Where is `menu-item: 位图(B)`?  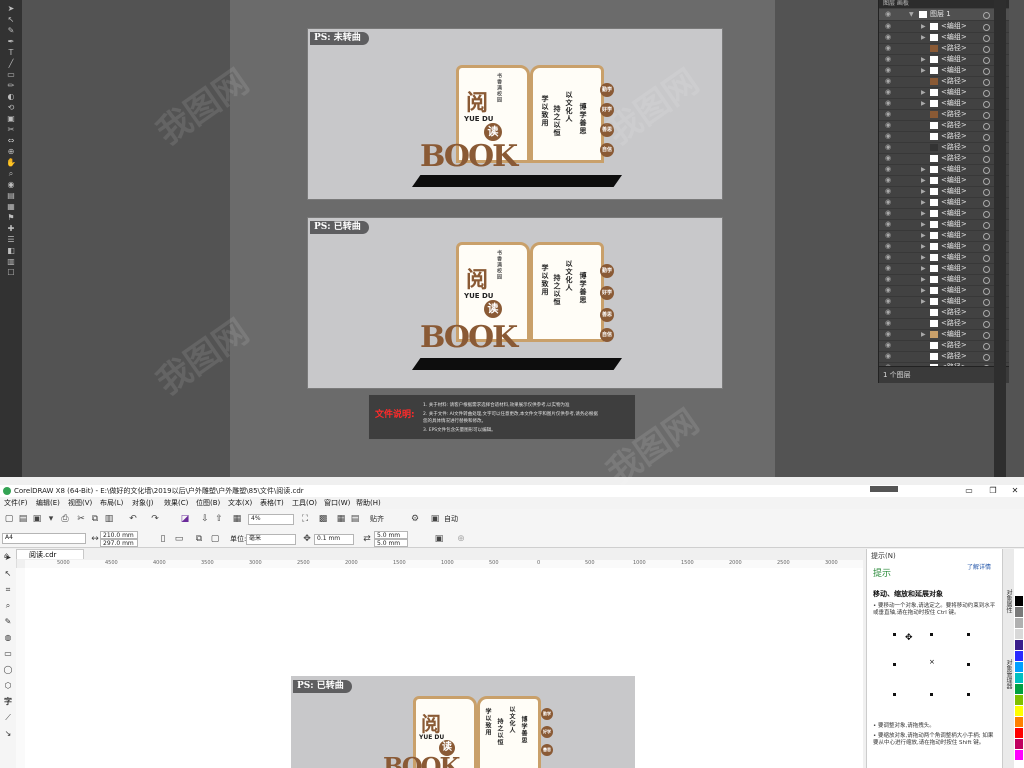
menu-item: 位图(B) is located at coordinates (208, 503).